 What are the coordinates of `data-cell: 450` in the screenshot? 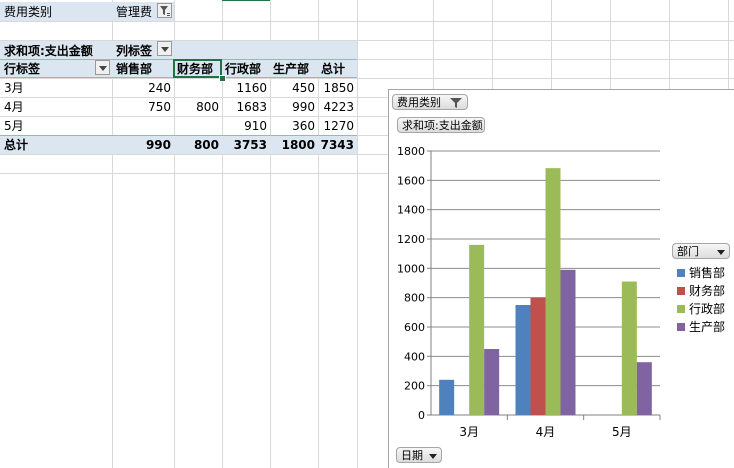 It's located at (294, 88).